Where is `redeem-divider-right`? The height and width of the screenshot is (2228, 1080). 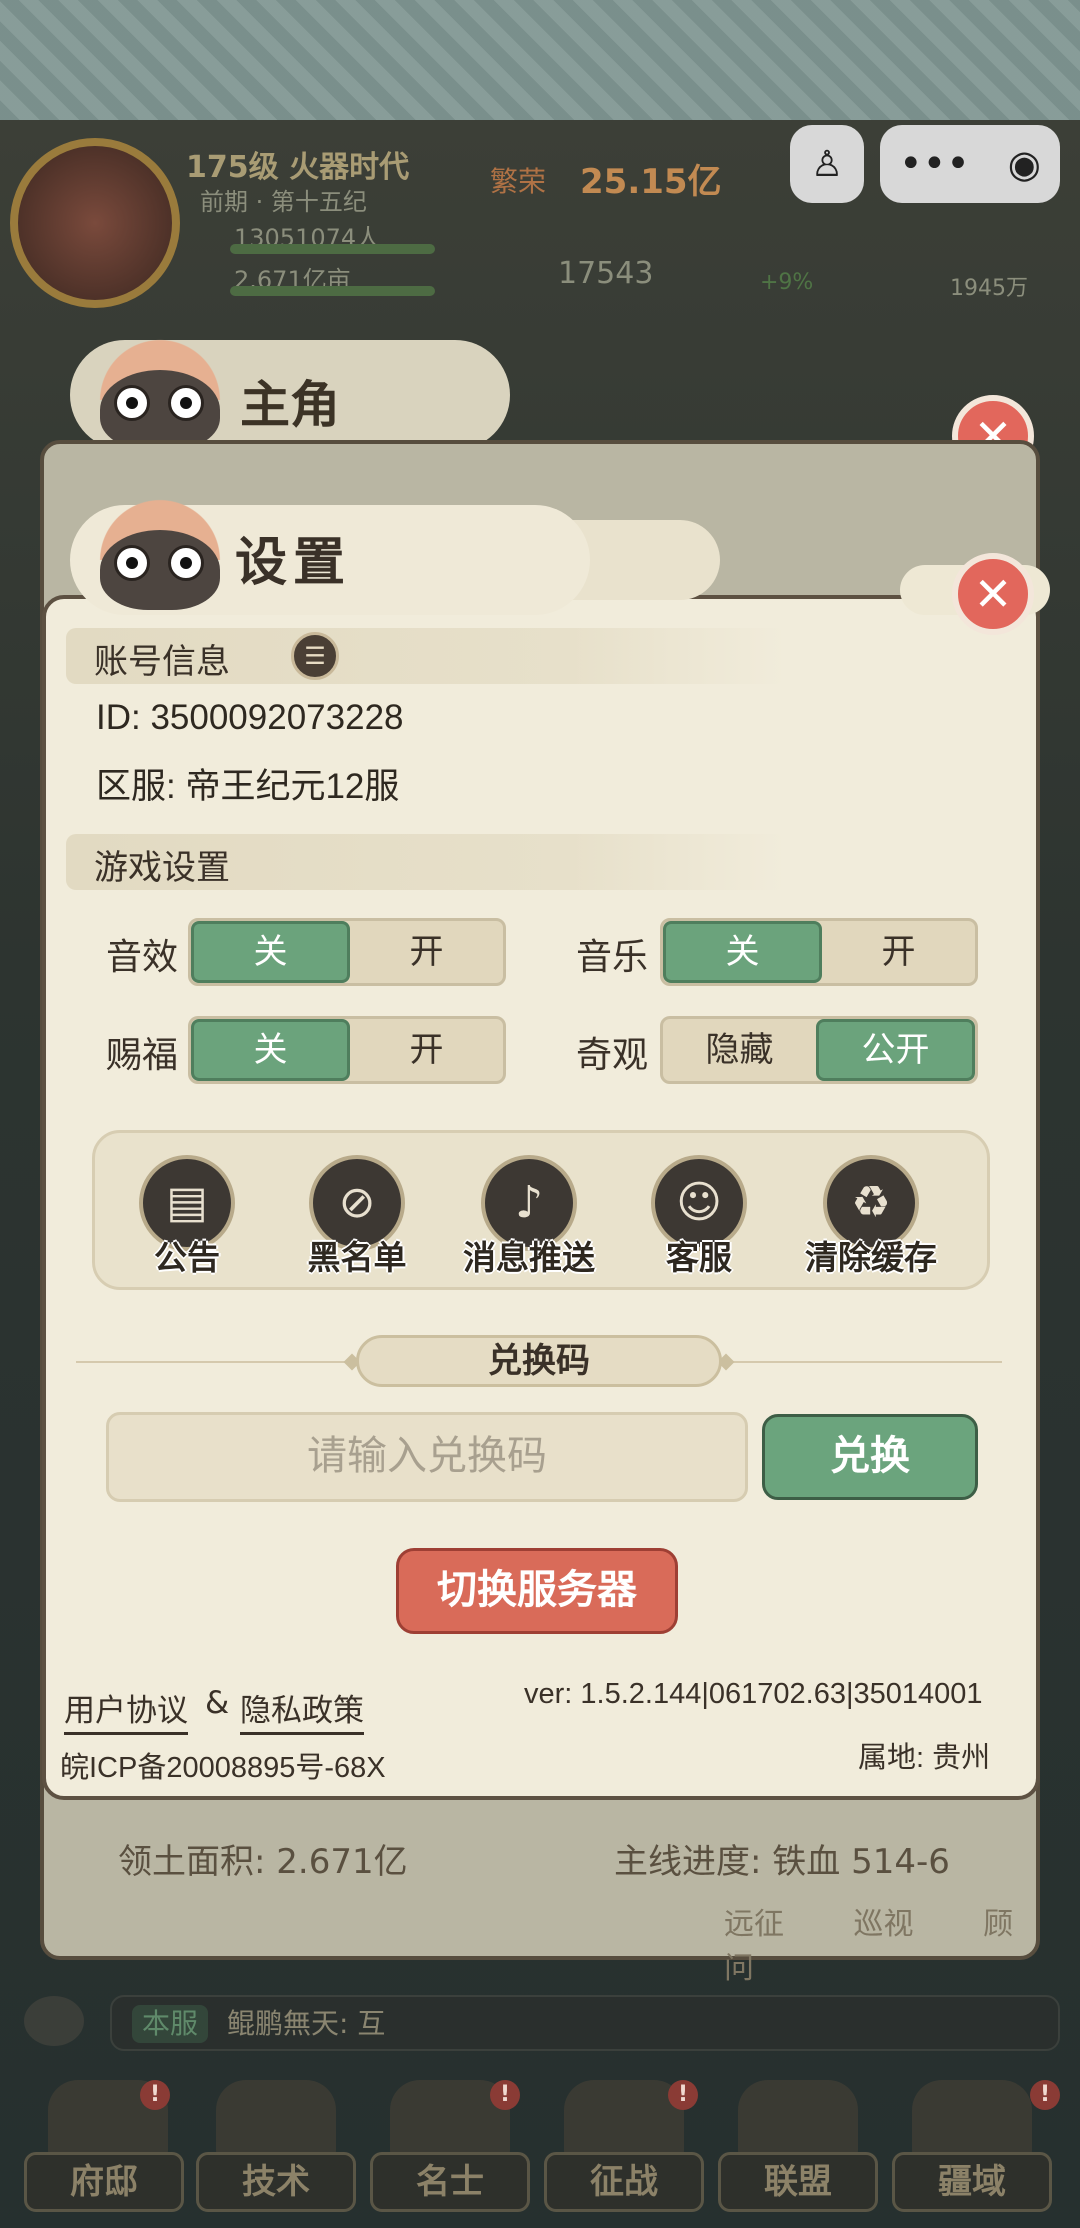 redeem-divider-right is located at coordinates (867, 1362).